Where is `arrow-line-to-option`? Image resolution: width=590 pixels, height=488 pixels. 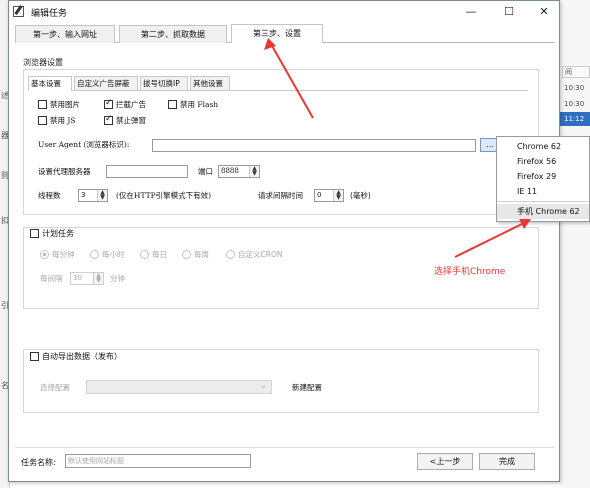
arrow-line-to-option is located at coordinates (489, 240).